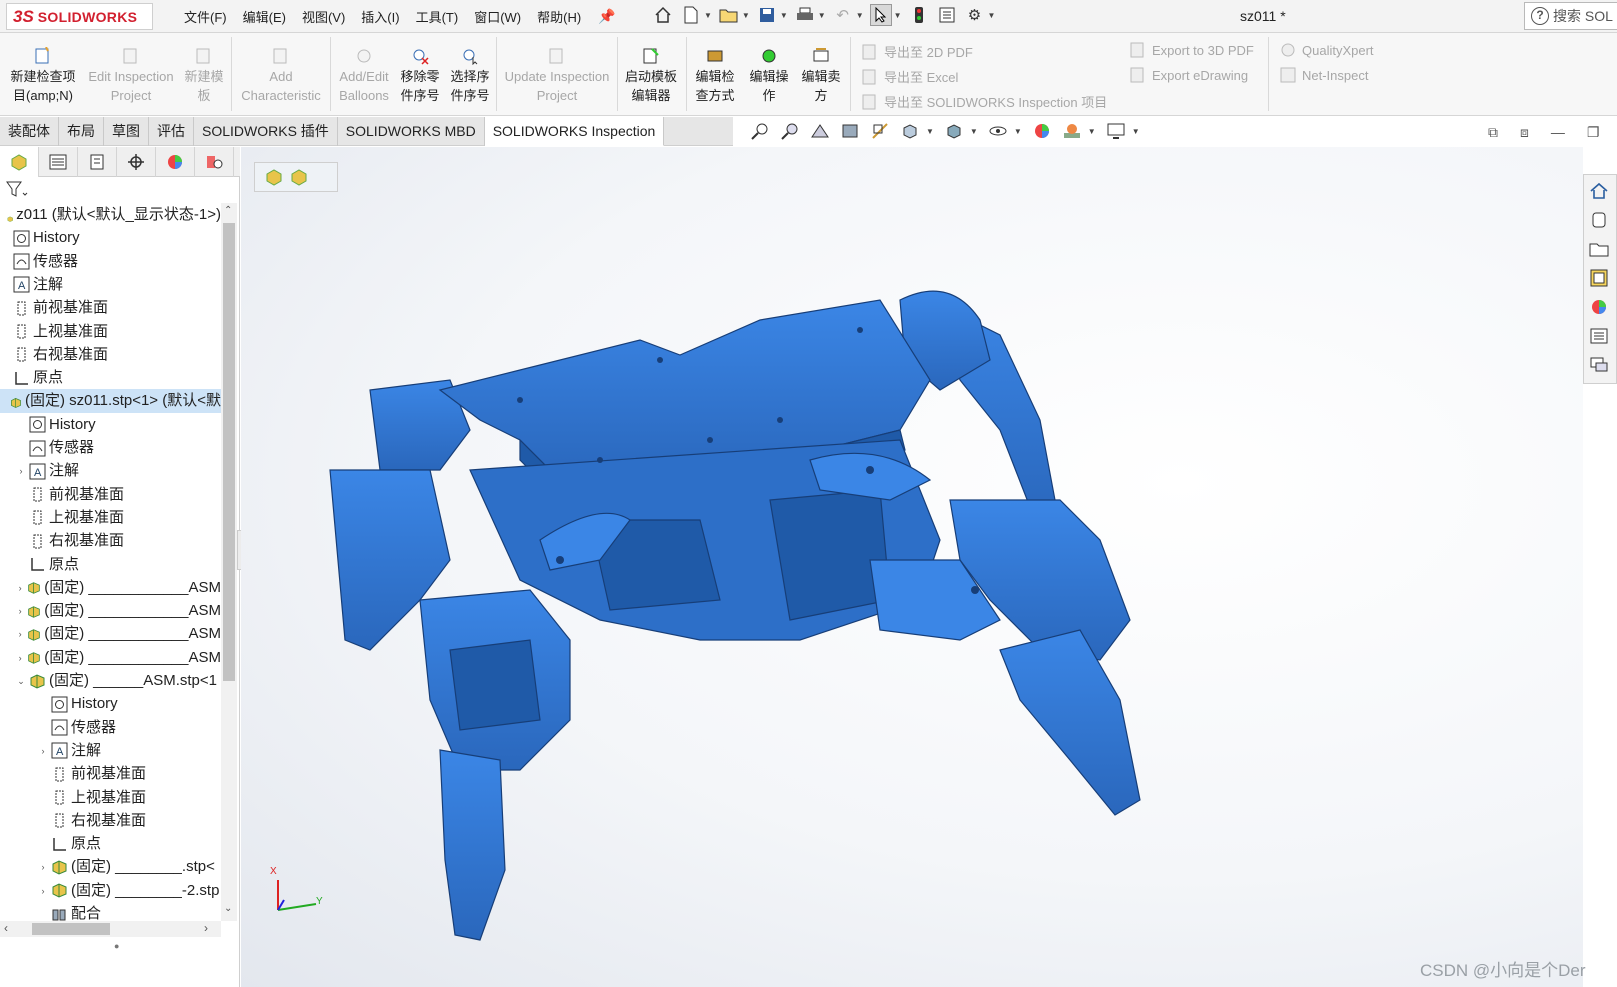  I want to click on update-inspection-project-button: Update Inspection Project, so click(557, 76).